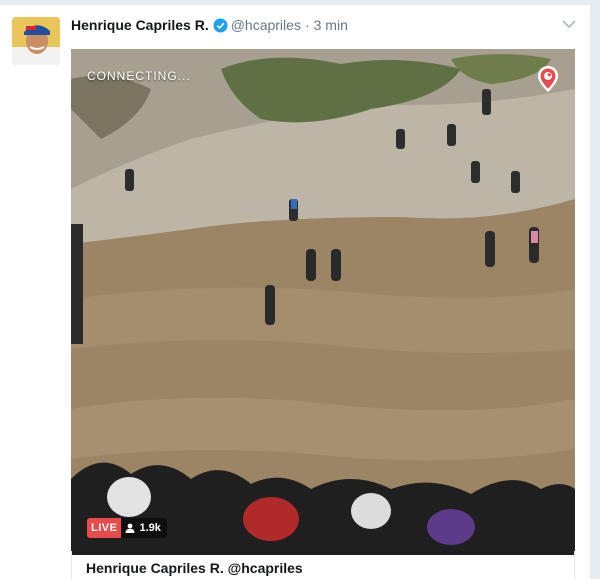 The image size is (600, 579). What do you see at coordinates (548, 79) in the screenshot?
I see `periscope-icon` at bounding box center [548, 79].